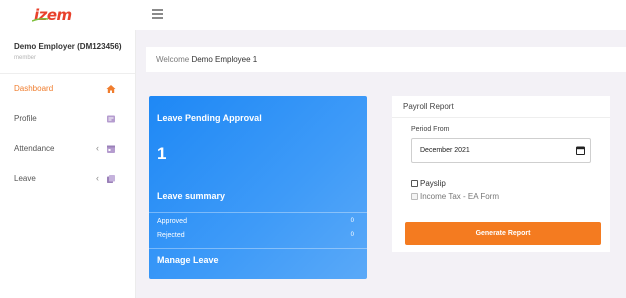 Image resolution: width=626 pixels, height=298 pixels. I want to click on sidebar-item-attendance: Attendance ‹, so click(67, 150).